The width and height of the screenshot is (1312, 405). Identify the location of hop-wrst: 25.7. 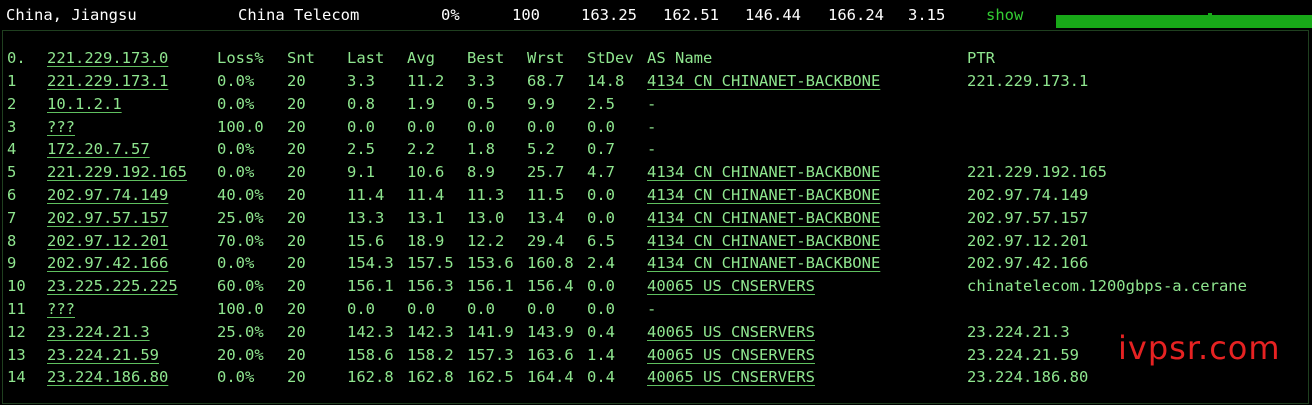
(546, 172).